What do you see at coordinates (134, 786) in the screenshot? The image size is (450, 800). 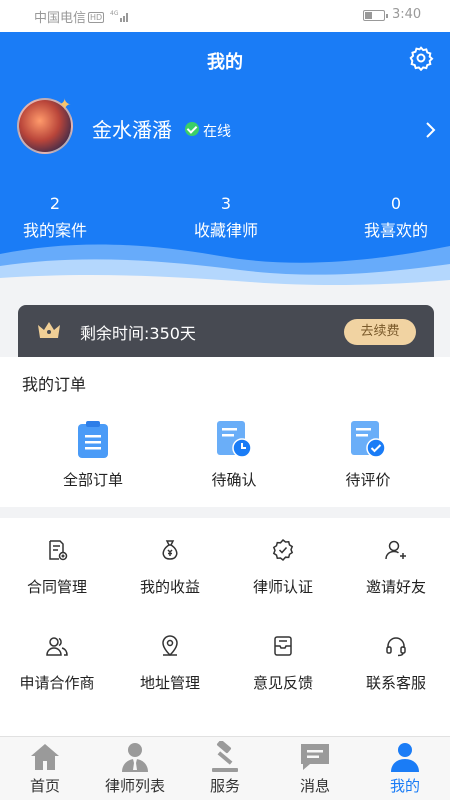 I see `tab-label: 律师列表` at bounding box center [134, 786].